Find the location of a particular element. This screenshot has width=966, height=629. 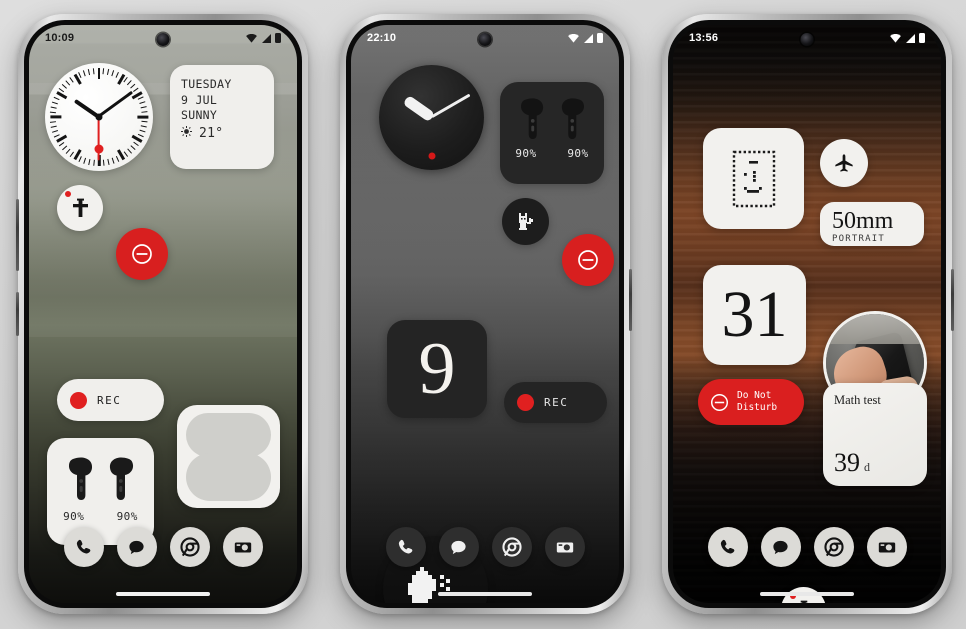

photo-concrete-top is located at coordinates (875, 329).